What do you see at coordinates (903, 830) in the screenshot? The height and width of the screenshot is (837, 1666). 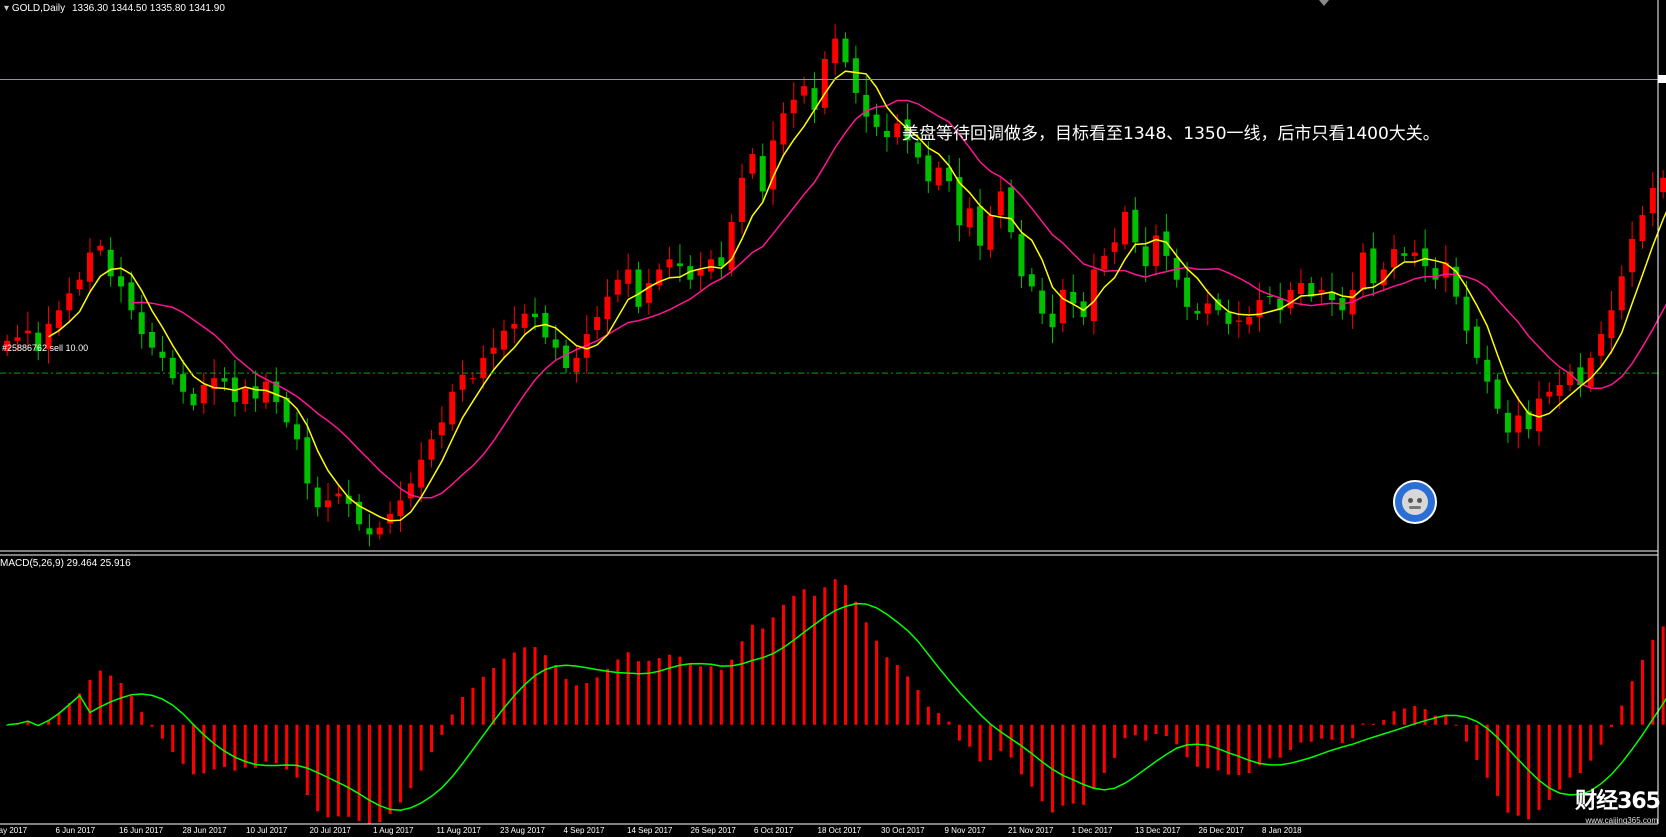 I see `date-tick-label: 30 Oct 2017` at bounding box center [903, 830].